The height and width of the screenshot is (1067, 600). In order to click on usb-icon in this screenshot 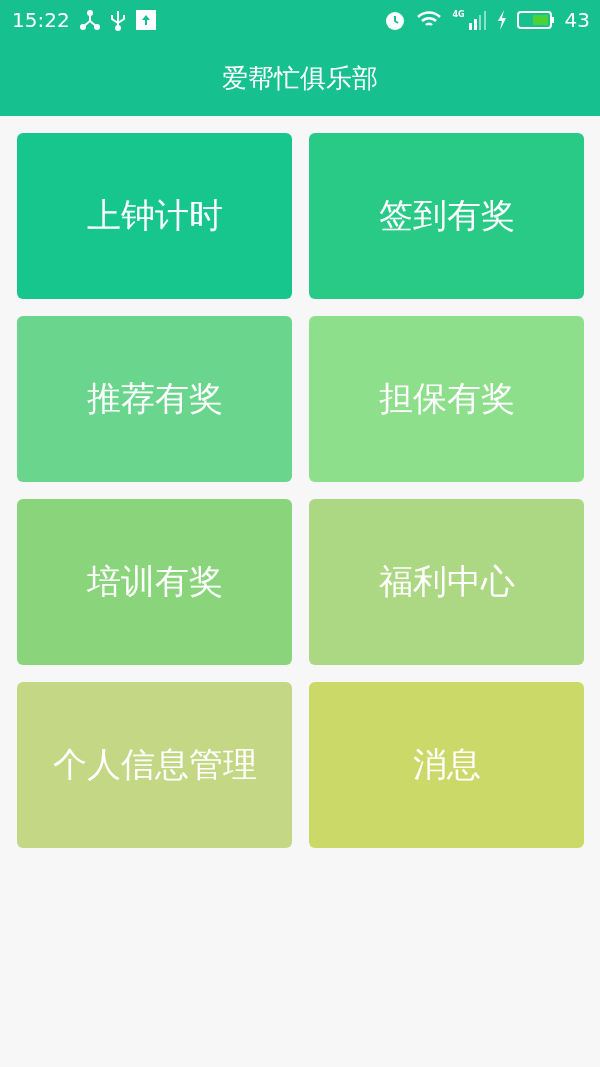, I will do `click(117, 20)`.